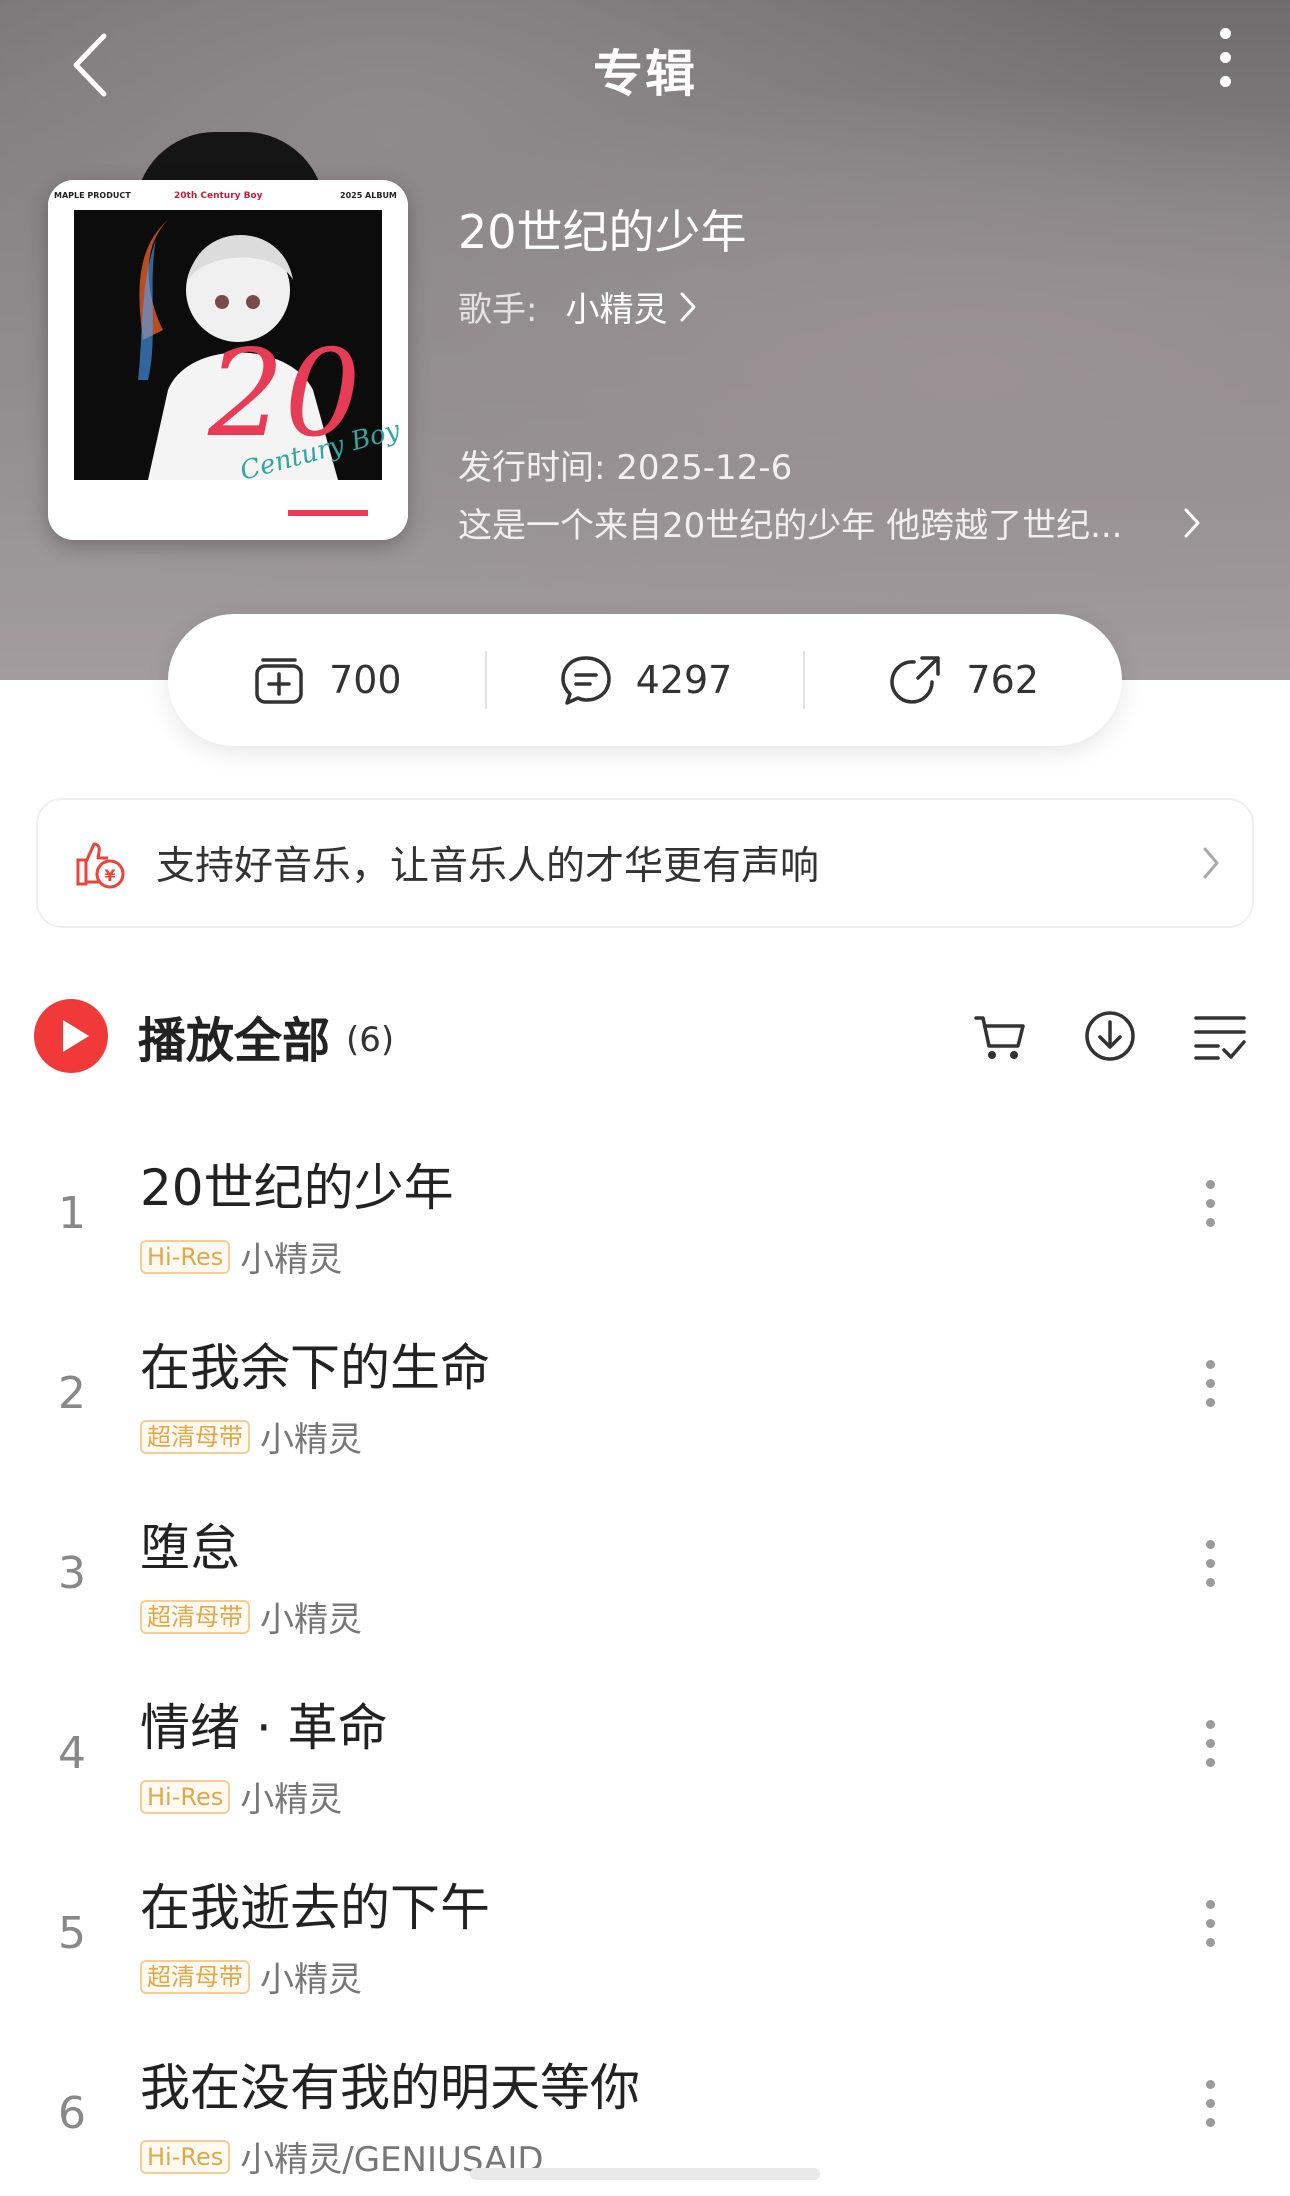 The image size is (1290, 2196). Describe the element at coordinates (915, 680) in the screenshot. I see `share-icon` at that location.